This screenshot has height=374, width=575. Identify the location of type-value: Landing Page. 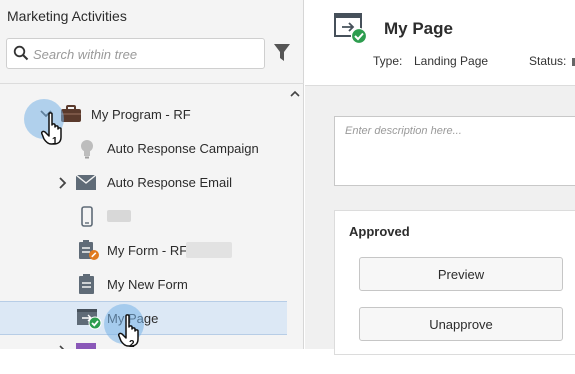
(451, 61).